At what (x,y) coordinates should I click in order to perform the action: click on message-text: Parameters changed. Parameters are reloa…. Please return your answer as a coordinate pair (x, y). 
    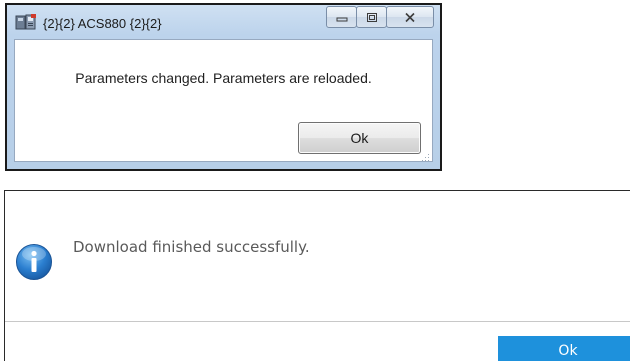
    Looking at the image, I should click on (223, 78).